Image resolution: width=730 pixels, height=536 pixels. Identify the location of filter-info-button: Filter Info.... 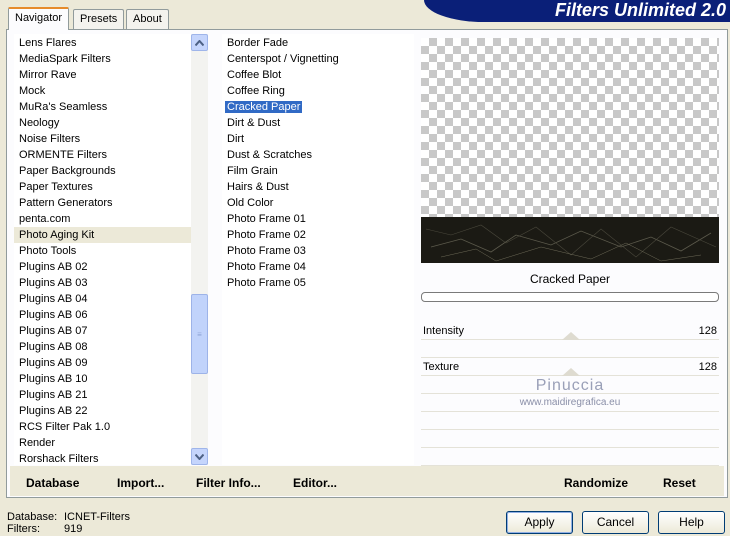
(228, 483).